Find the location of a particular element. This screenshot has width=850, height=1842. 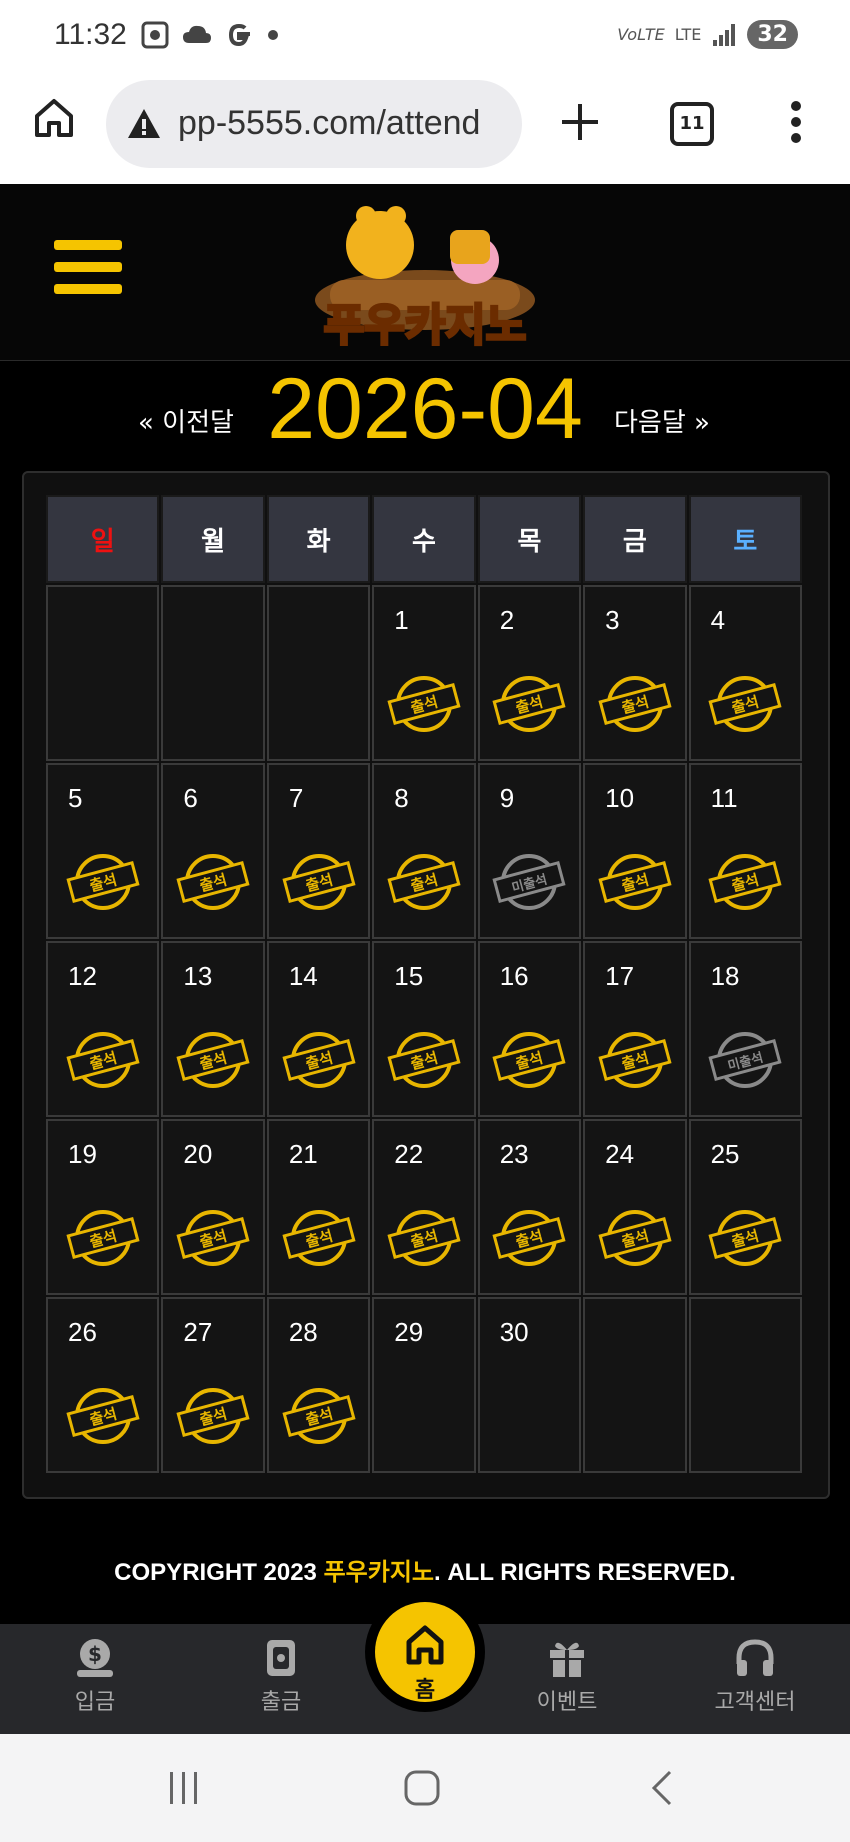

weekday-fri: 금 is located at coordinates (635, 539).